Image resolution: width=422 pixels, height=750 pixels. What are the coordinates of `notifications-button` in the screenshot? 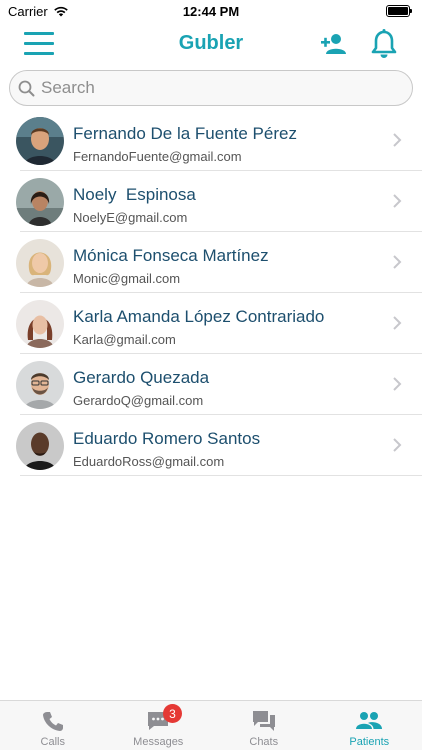 It's located at (384, 44).